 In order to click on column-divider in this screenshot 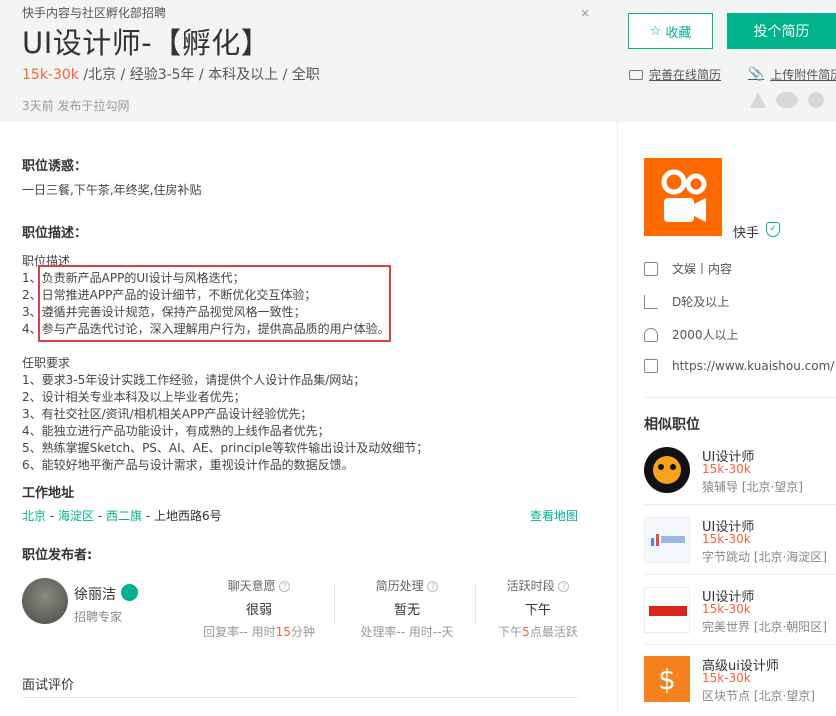, I will do `click(617, 417)`.